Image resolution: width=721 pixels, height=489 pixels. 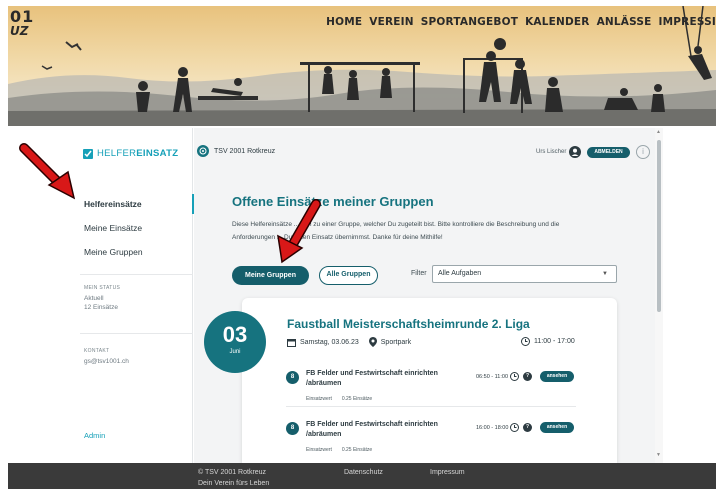 I want to click on status-heading: MEIN STATUS, so click(x=102, y=288).